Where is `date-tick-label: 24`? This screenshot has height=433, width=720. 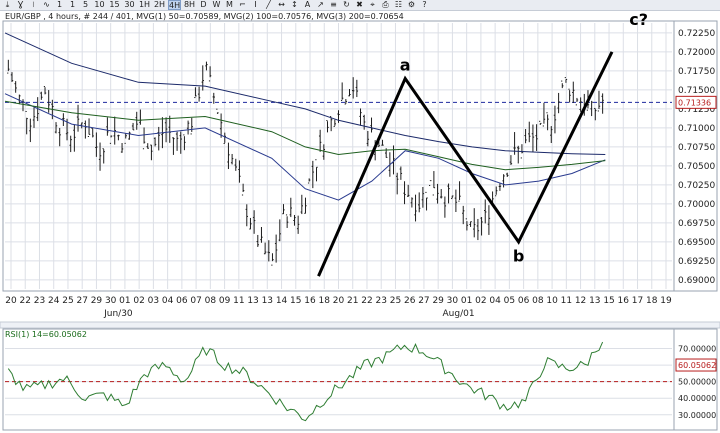
date-tick-label: 24 is located at coordinates (54, 301).